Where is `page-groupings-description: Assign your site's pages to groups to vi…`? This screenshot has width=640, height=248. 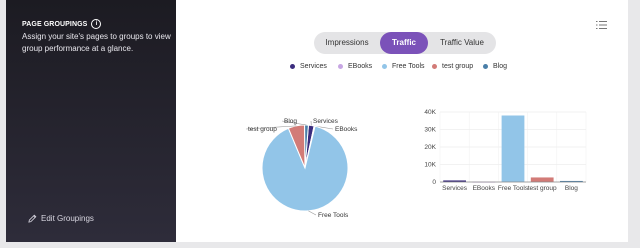 page-groupings-description: Assign your site's pages to groups to vi… is located at coordinates (96, 42).